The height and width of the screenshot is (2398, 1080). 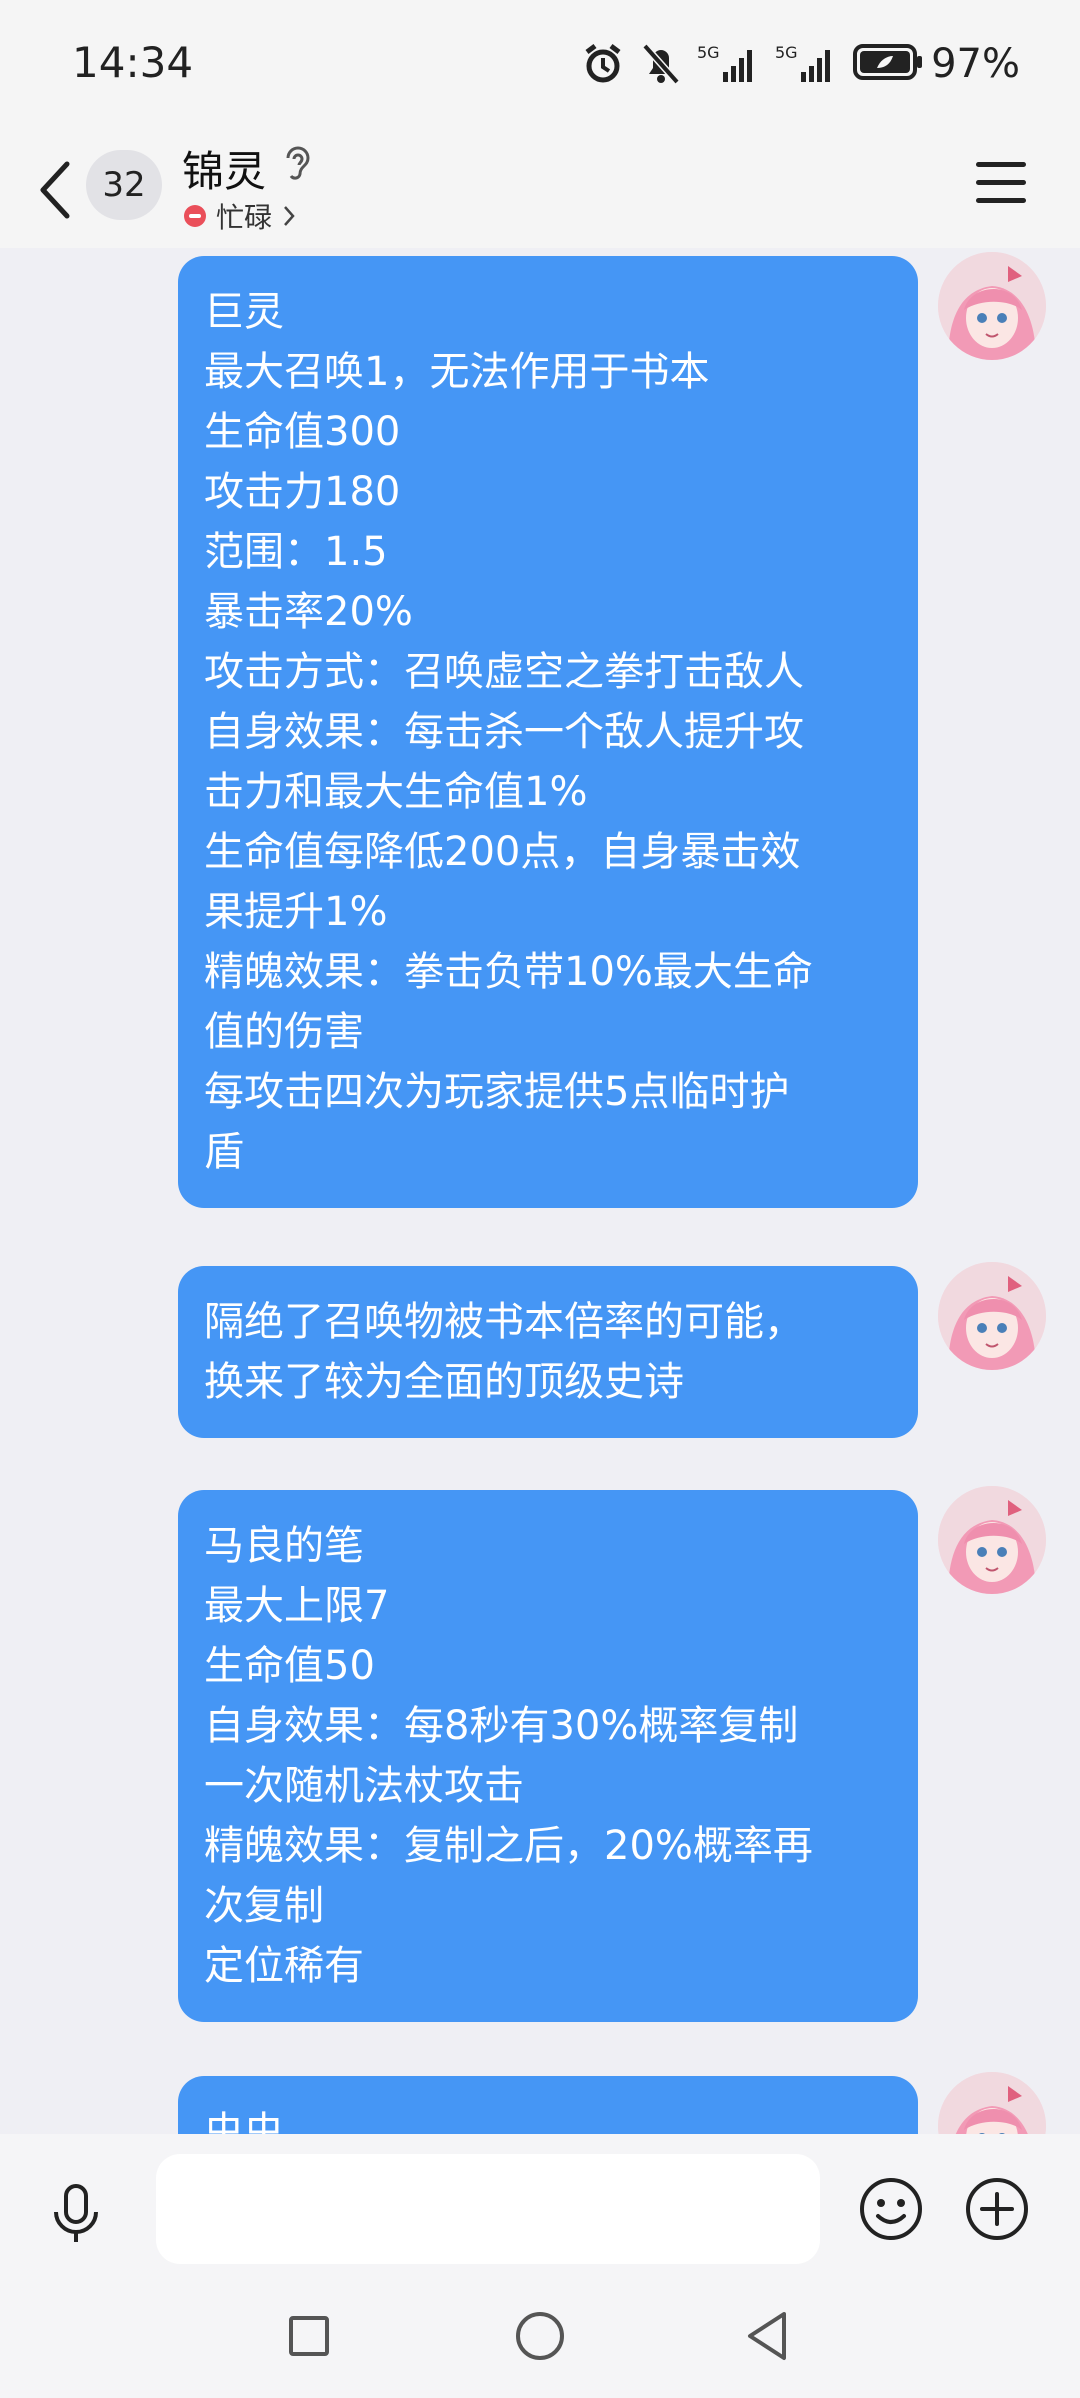 I want to click on unread-count-badge: 32, so click(x=124, y=185).